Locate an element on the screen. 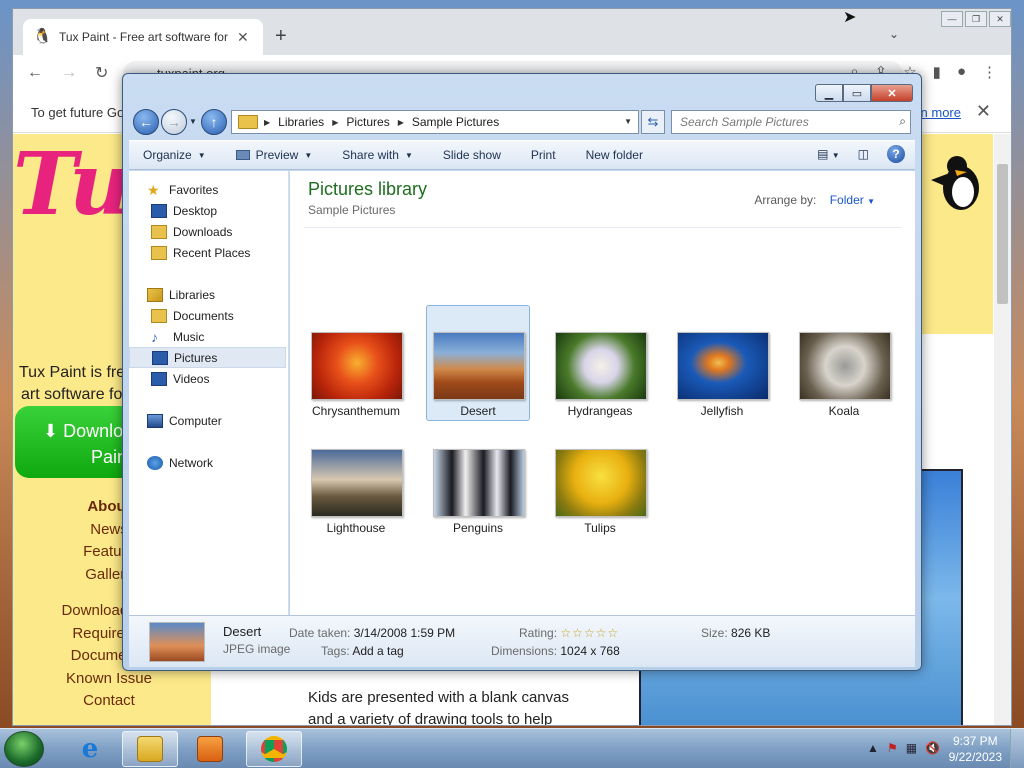  documents-icon is located at coordinates (159, 315).